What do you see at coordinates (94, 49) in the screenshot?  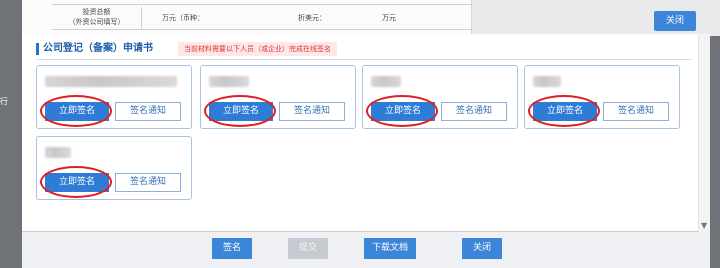 I see `dialog-title: 公司登记（备案）申请书` at bounding box center [94, 49].